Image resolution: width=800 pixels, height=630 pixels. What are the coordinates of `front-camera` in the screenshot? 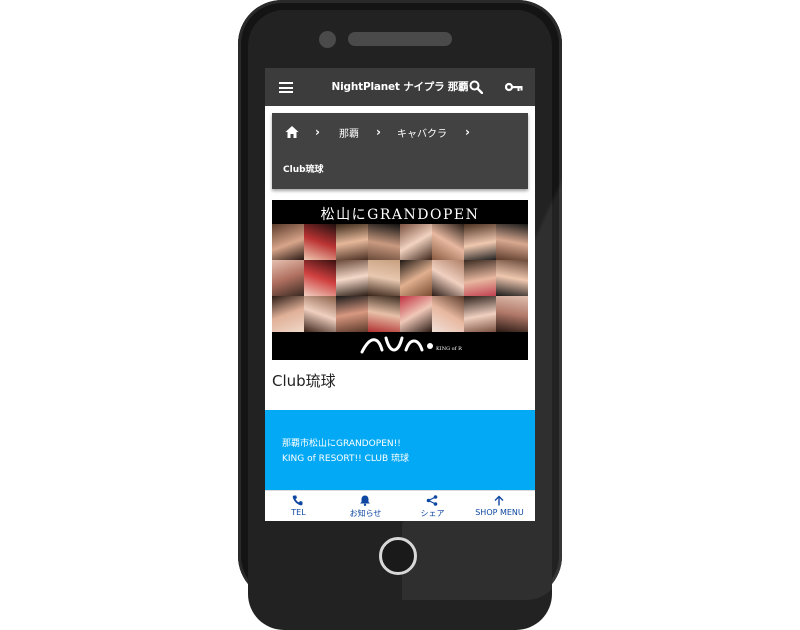 It's located at (327, 39).